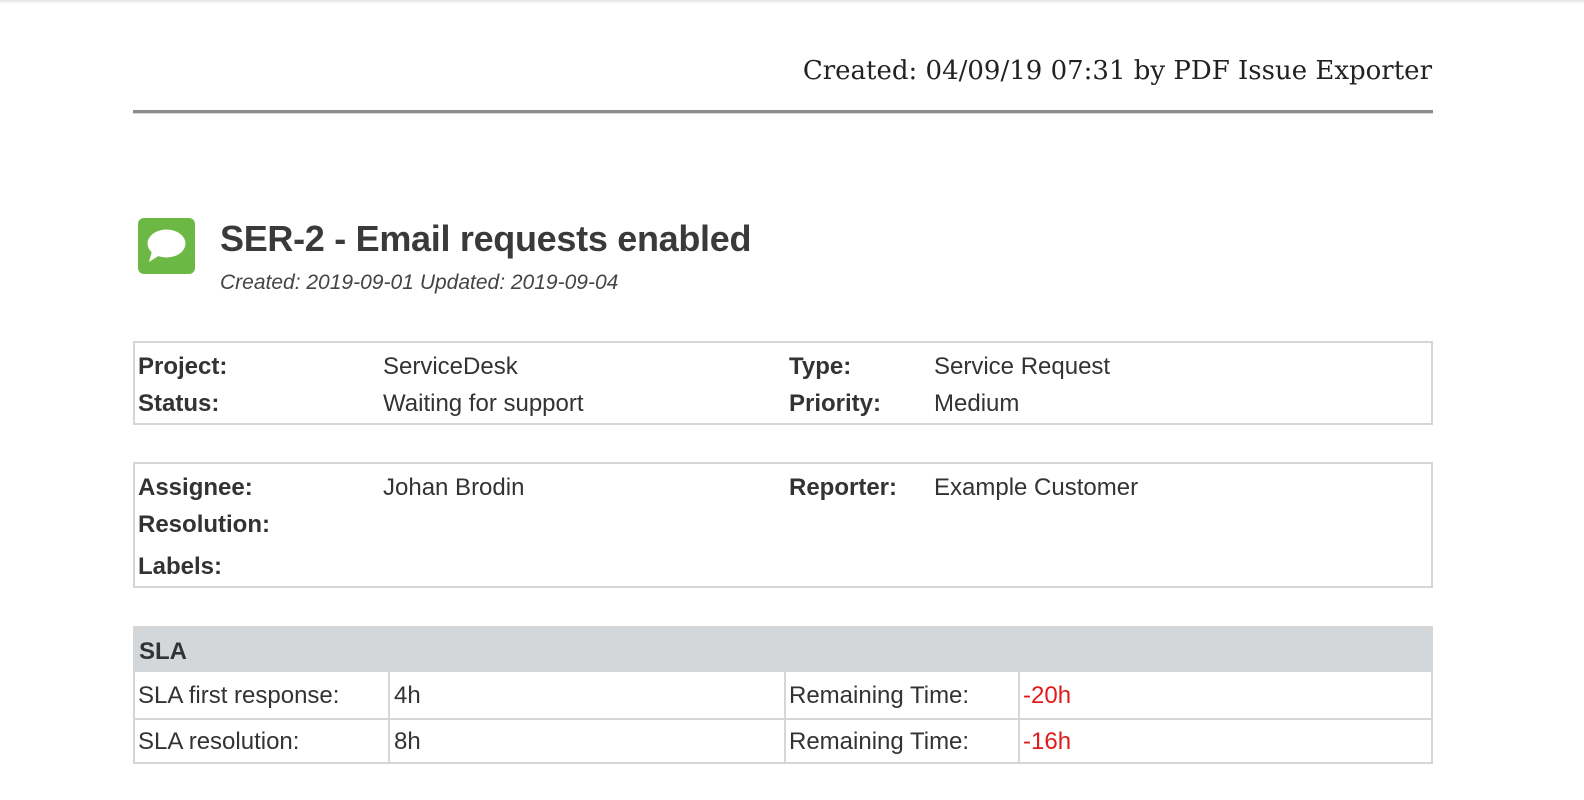 Image resolution: width=1584 pixels, height=800 pixels. What do you see at coordinates (407, 741) in the screenshot?
I see `sla-target: 8h` at bounding box center [407, 741].